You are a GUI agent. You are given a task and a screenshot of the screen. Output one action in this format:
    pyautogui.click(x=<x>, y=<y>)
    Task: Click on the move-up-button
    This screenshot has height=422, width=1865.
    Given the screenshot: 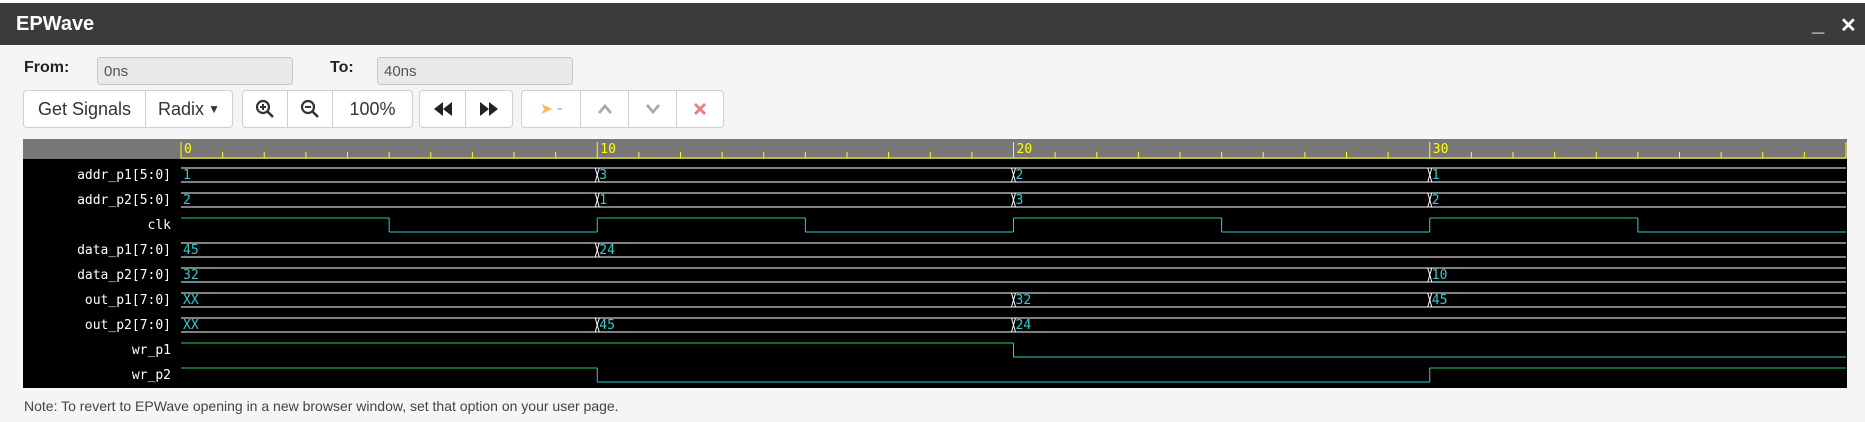 What is the action you would take?
    pyautogui.click(x=605, y=109)
    